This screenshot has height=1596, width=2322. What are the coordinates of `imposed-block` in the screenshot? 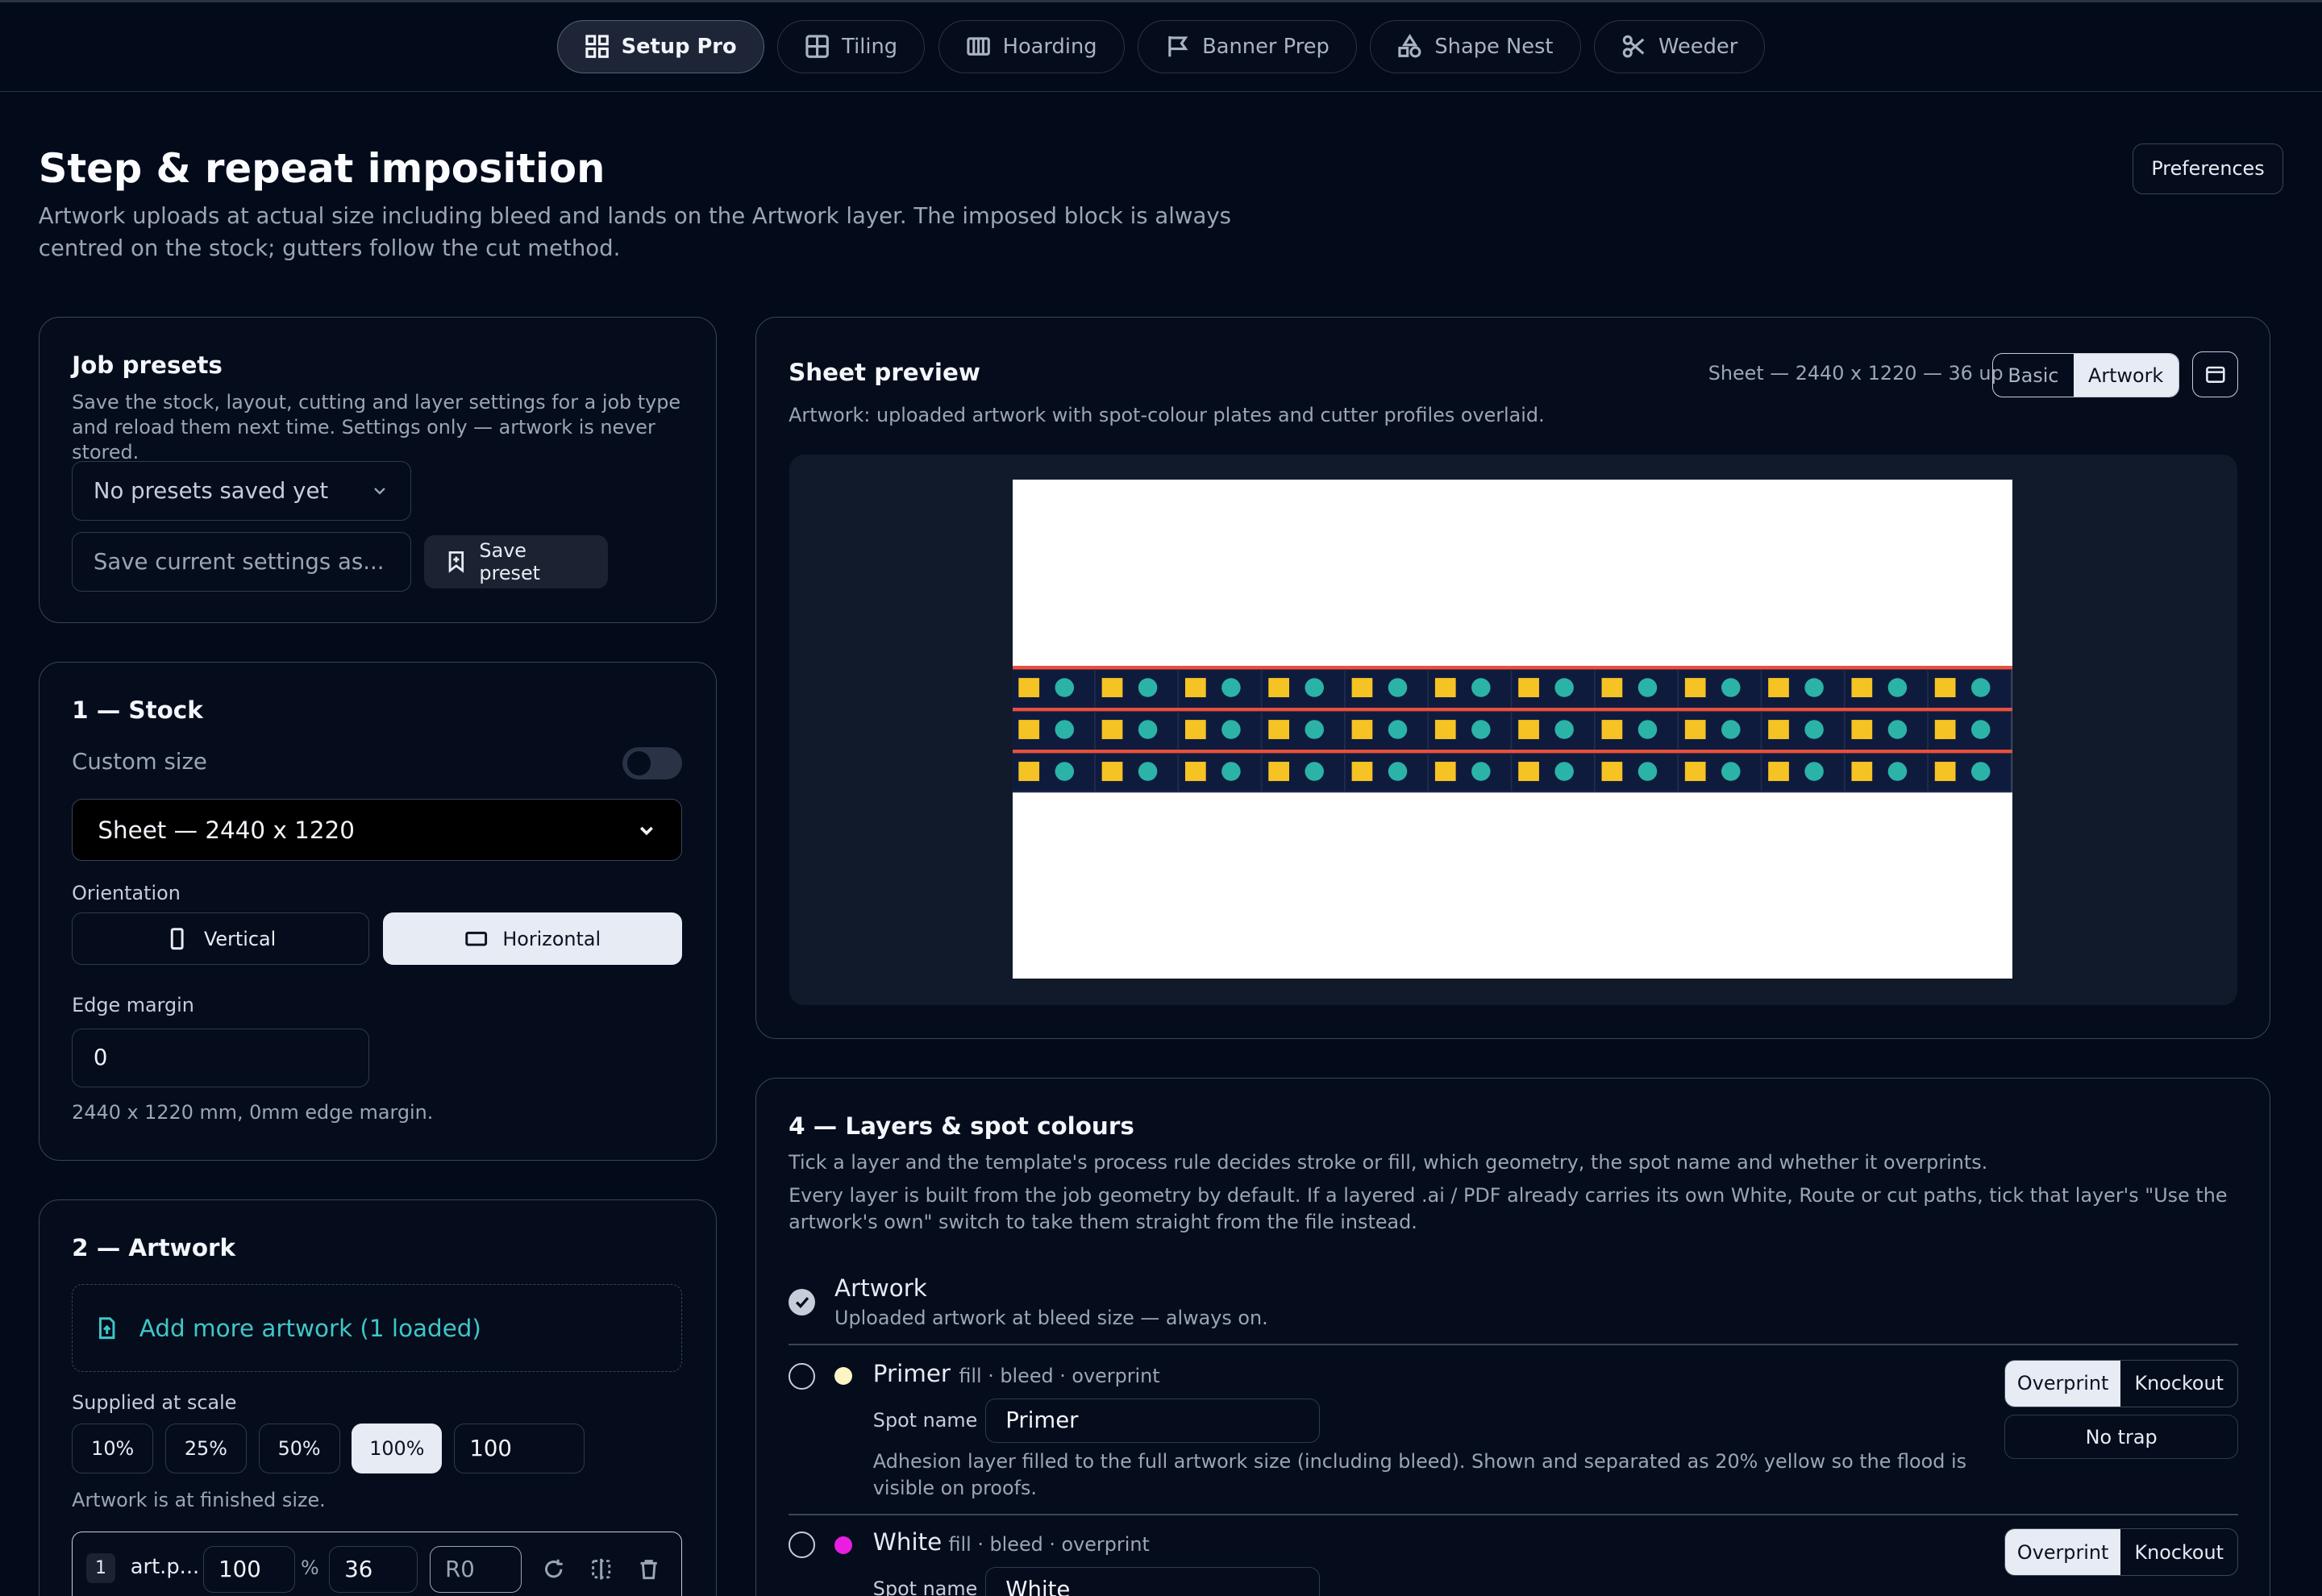 It's located at (1513, 729).